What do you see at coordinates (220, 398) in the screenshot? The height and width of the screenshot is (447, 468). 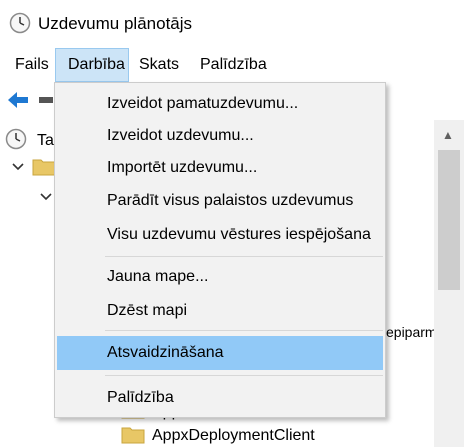 I see `menu-item-help: Palīdzība` at bounding box center [220, 398].